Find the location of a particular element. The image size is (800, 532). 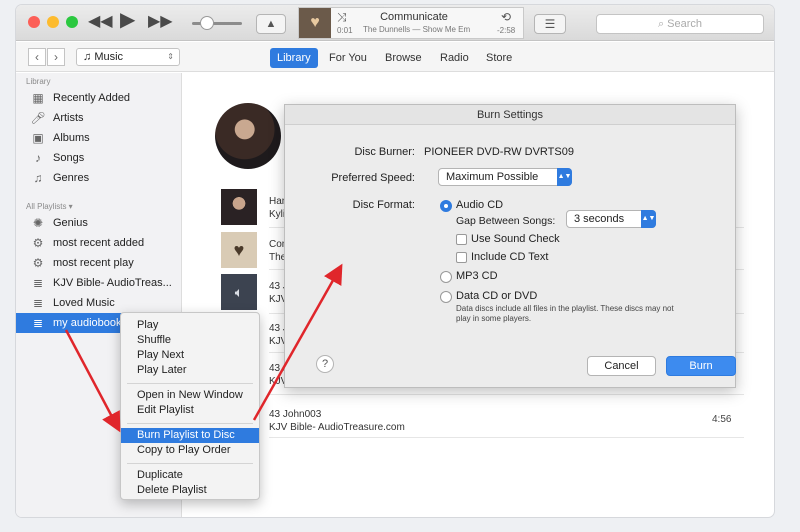

track-artist: KJV Bible- AudioTreasure.com is located at coordinates (337, 427).